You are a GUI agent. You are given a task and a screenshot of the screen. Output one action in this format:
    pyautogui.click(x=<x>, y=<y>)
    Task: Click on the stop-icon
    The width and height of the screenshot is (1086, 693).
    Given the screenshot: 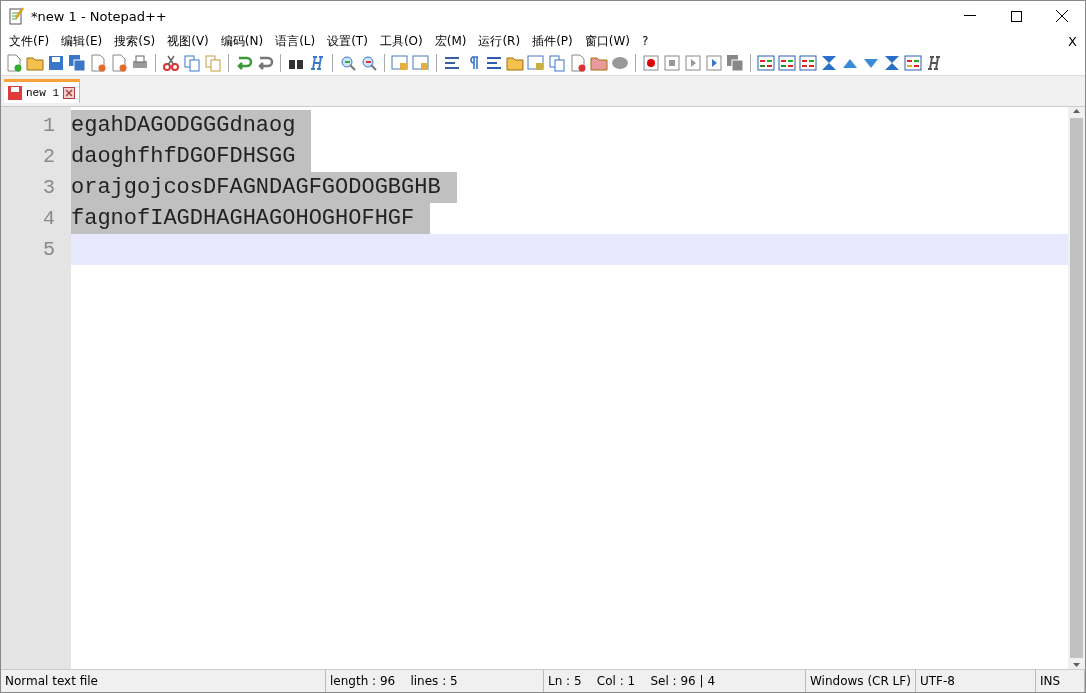 What is the action you would take?
    pyautogui.click(x=672, y=63)
    